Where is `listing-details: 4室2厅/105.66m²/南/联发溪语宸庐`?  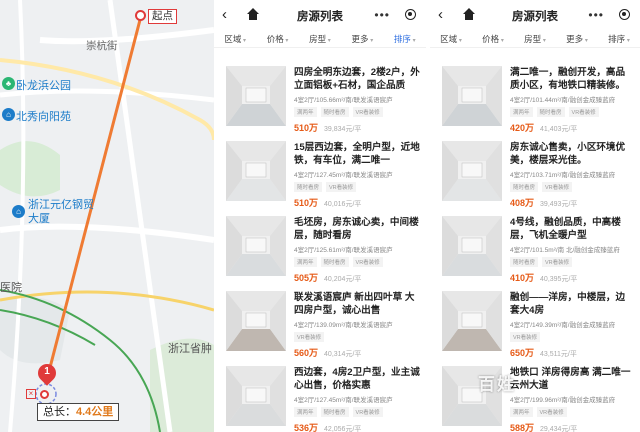
listing-details: 4室2厅/105.66m²/南/联发溪语宸庐 is located at coordinates (343, 100).